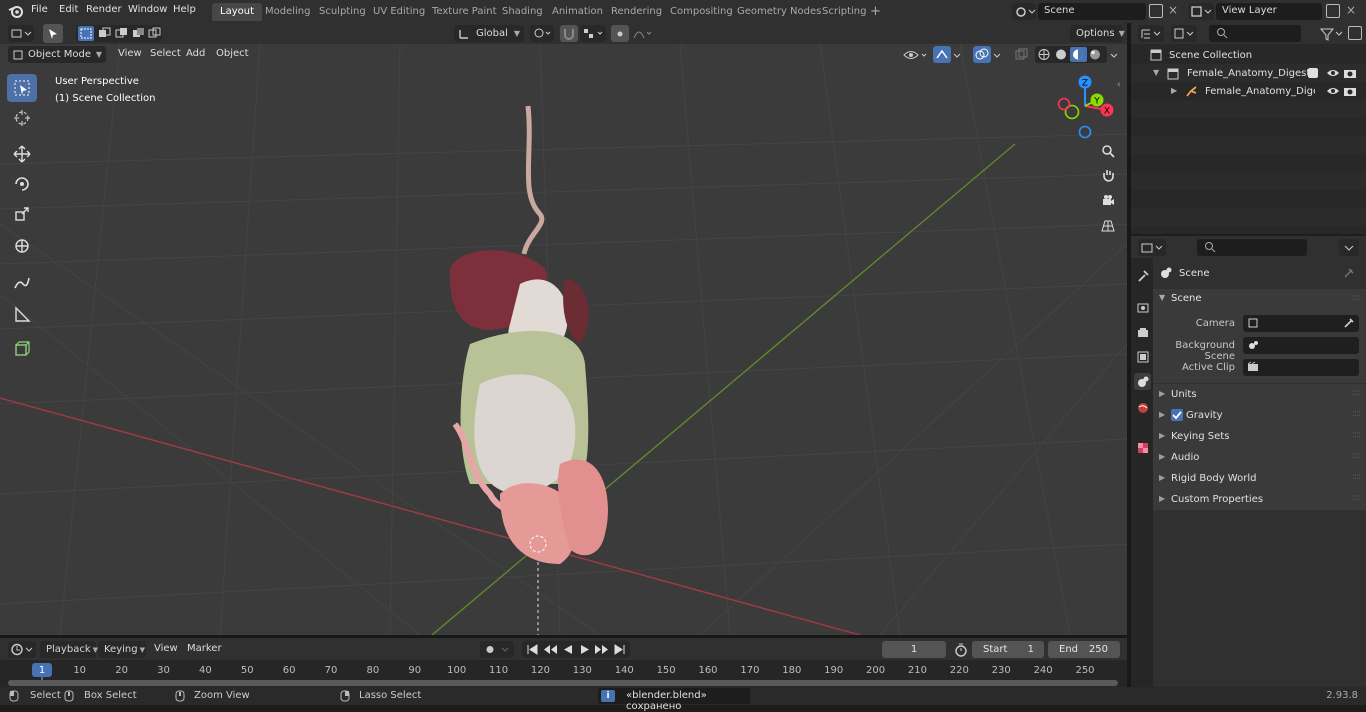  I want to click on measure-tool-icon, so click(22, 314).